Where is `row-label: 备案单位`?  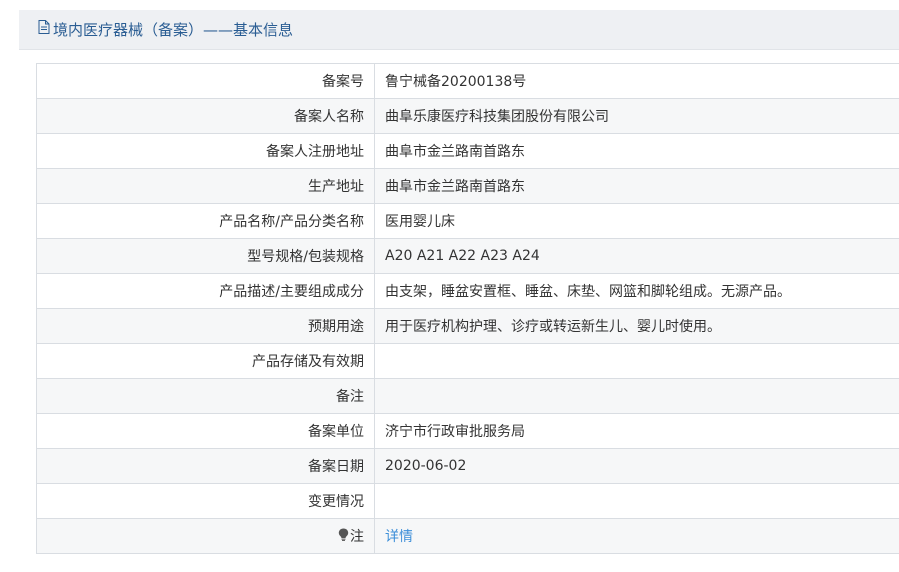
row-label: 备案单位 is located at coordinates (205, 431).